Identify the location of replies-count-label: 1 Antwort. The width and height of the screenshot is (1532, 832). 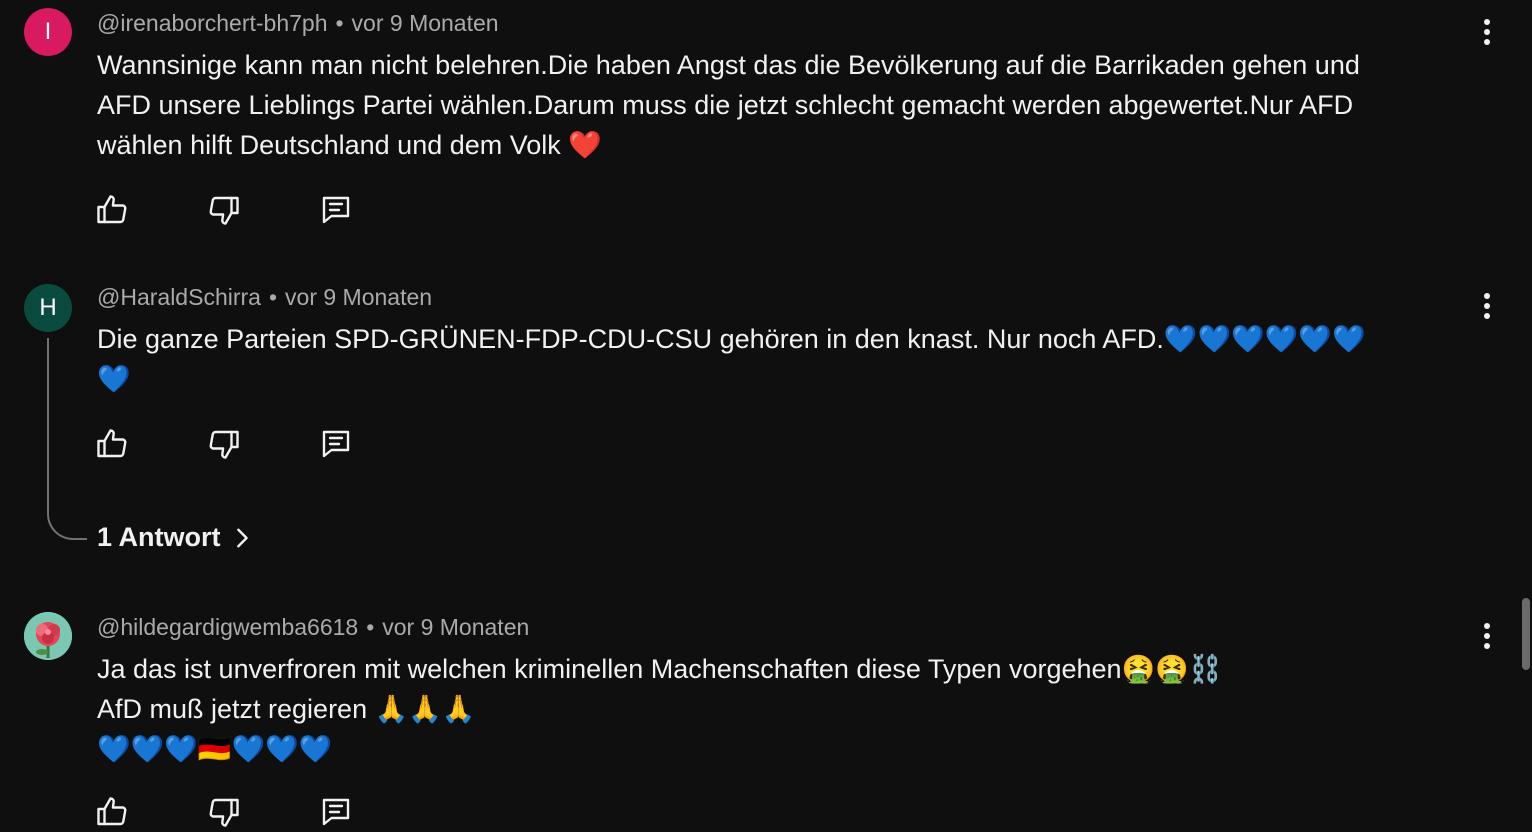
(159, 537).